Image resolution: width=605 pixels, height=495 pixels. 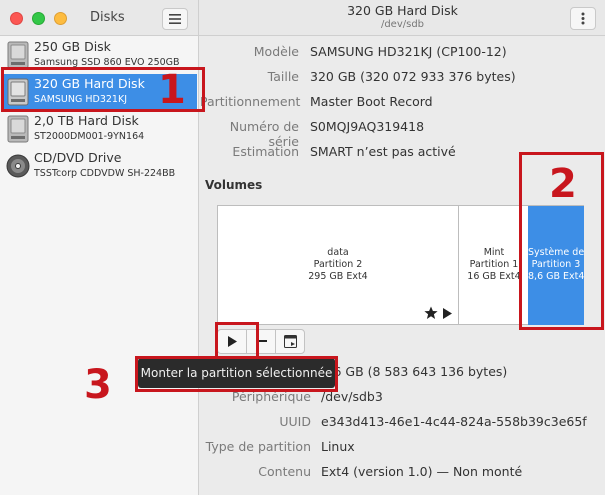 What do you see at coordinates (265, 151) in the screenshot?
I see `assessment-label: Estimation` at bounding box center [265, 151].